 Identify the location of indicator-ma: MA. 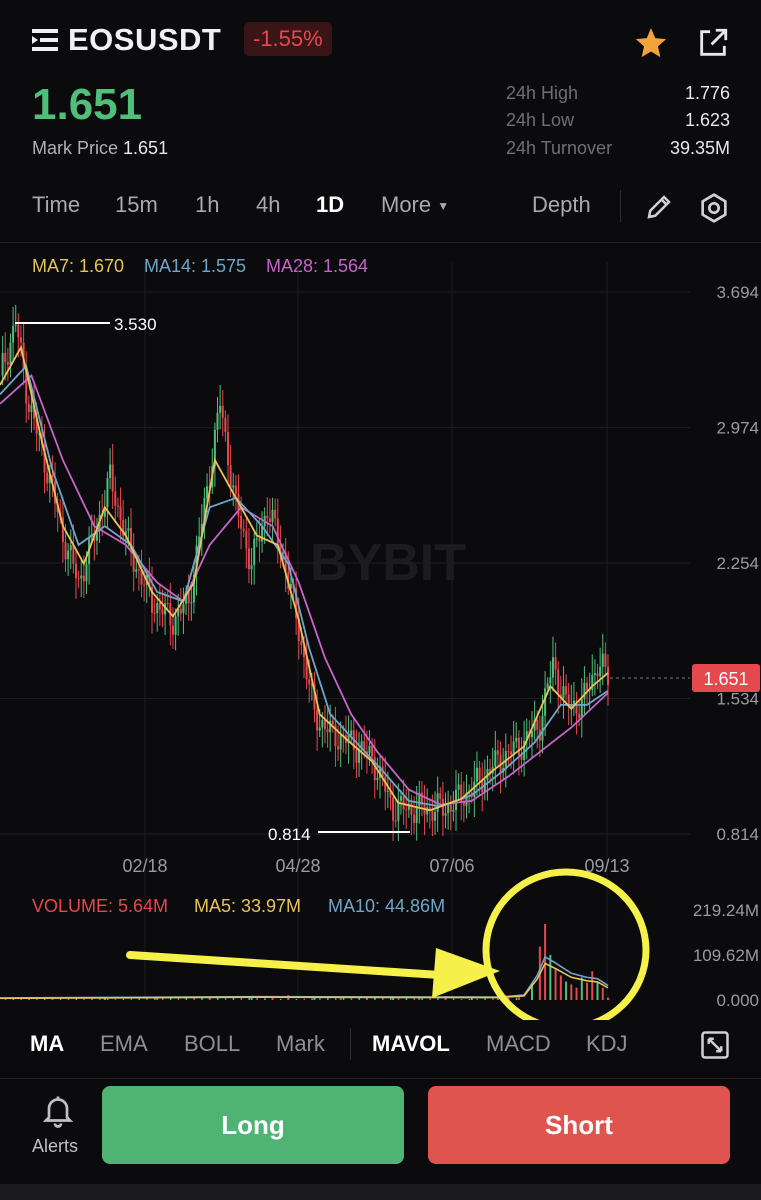
(47, 1044).